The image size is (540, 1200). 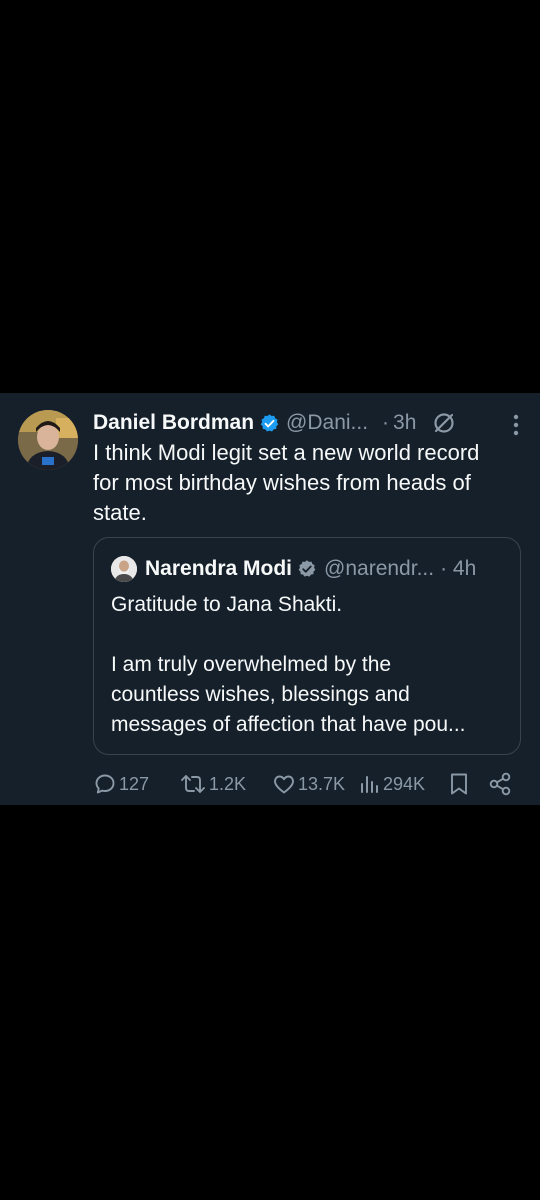 I want to click on bookmark-icon, so click(x=459, y=784).